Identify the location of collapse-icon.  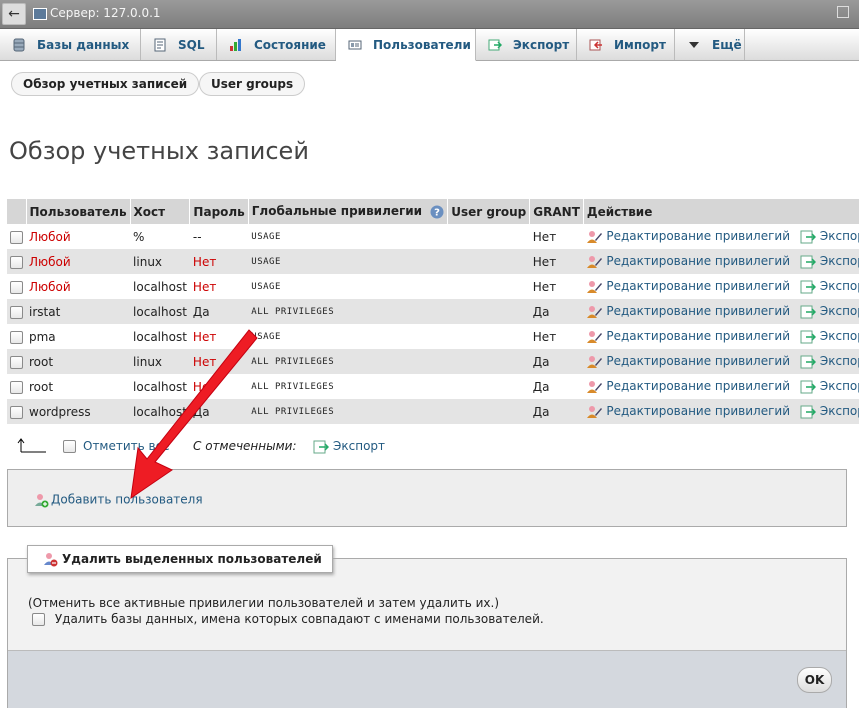
(843, 12).